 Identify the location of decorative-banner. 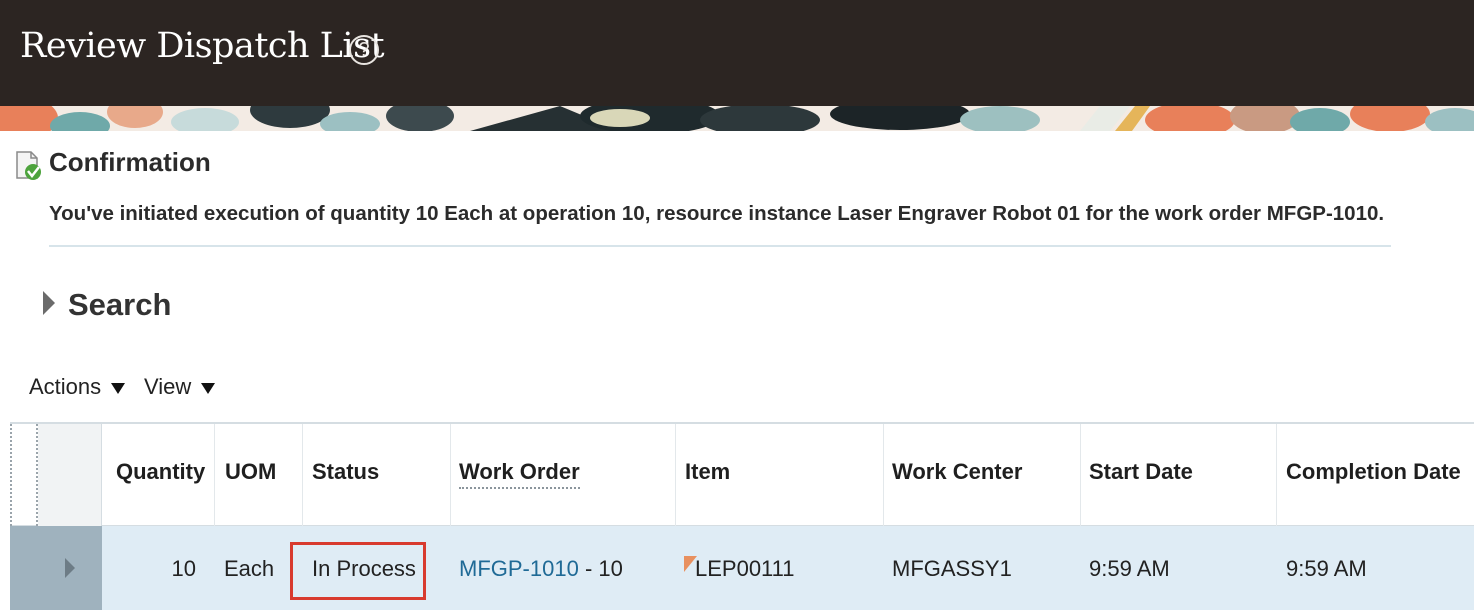
(737, 118).